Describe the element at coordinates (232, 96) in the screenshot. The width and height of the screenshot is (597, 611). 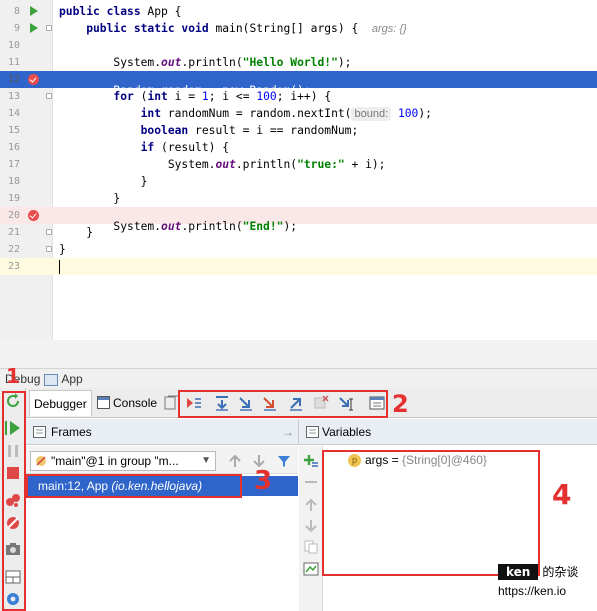
I see `code-token: ; i <=` at that location.